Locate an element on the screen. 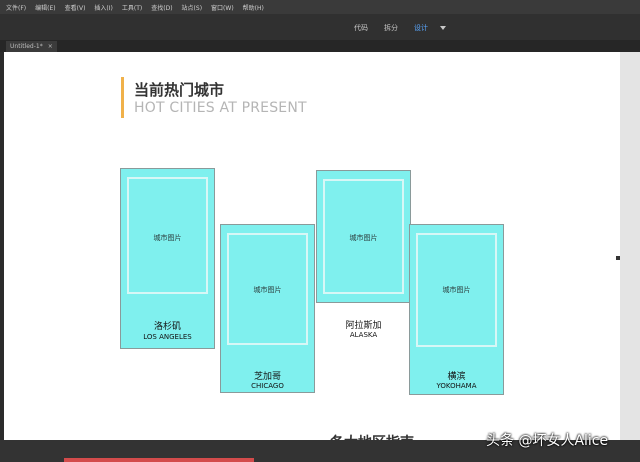 Image resolution: width=640 pixels, height=462 pixels. view-design-button: 设计 is located at coordinates (421, 28).